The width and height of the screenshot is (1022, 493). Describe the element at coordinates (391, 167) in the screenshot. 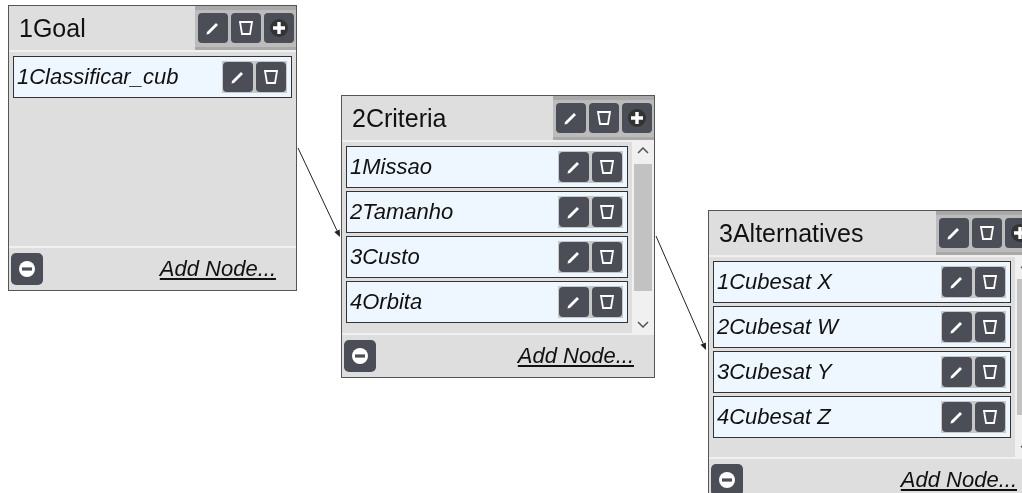

I see `item-label: 1Missao` at that location.